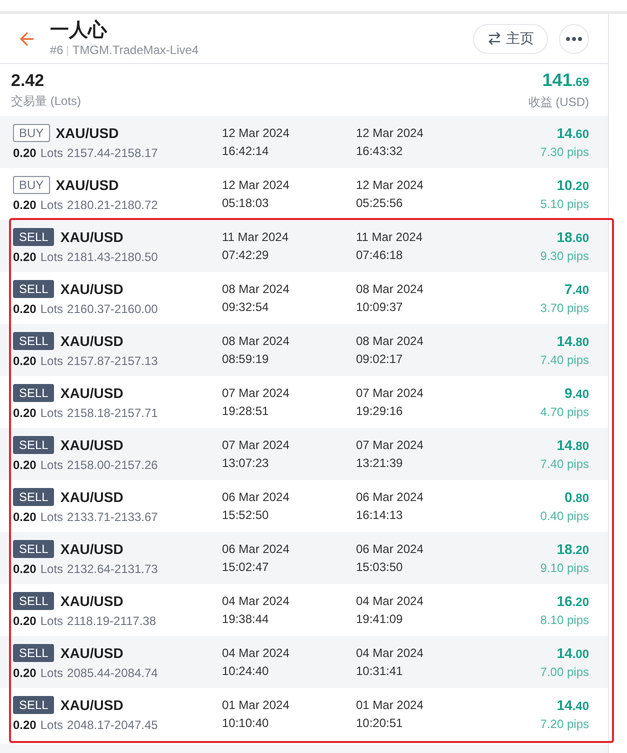  What do you see at coordinates (380, 463) in the screenshot?
I see `close-time: 13:21:39` at bounding box center [380, 463].